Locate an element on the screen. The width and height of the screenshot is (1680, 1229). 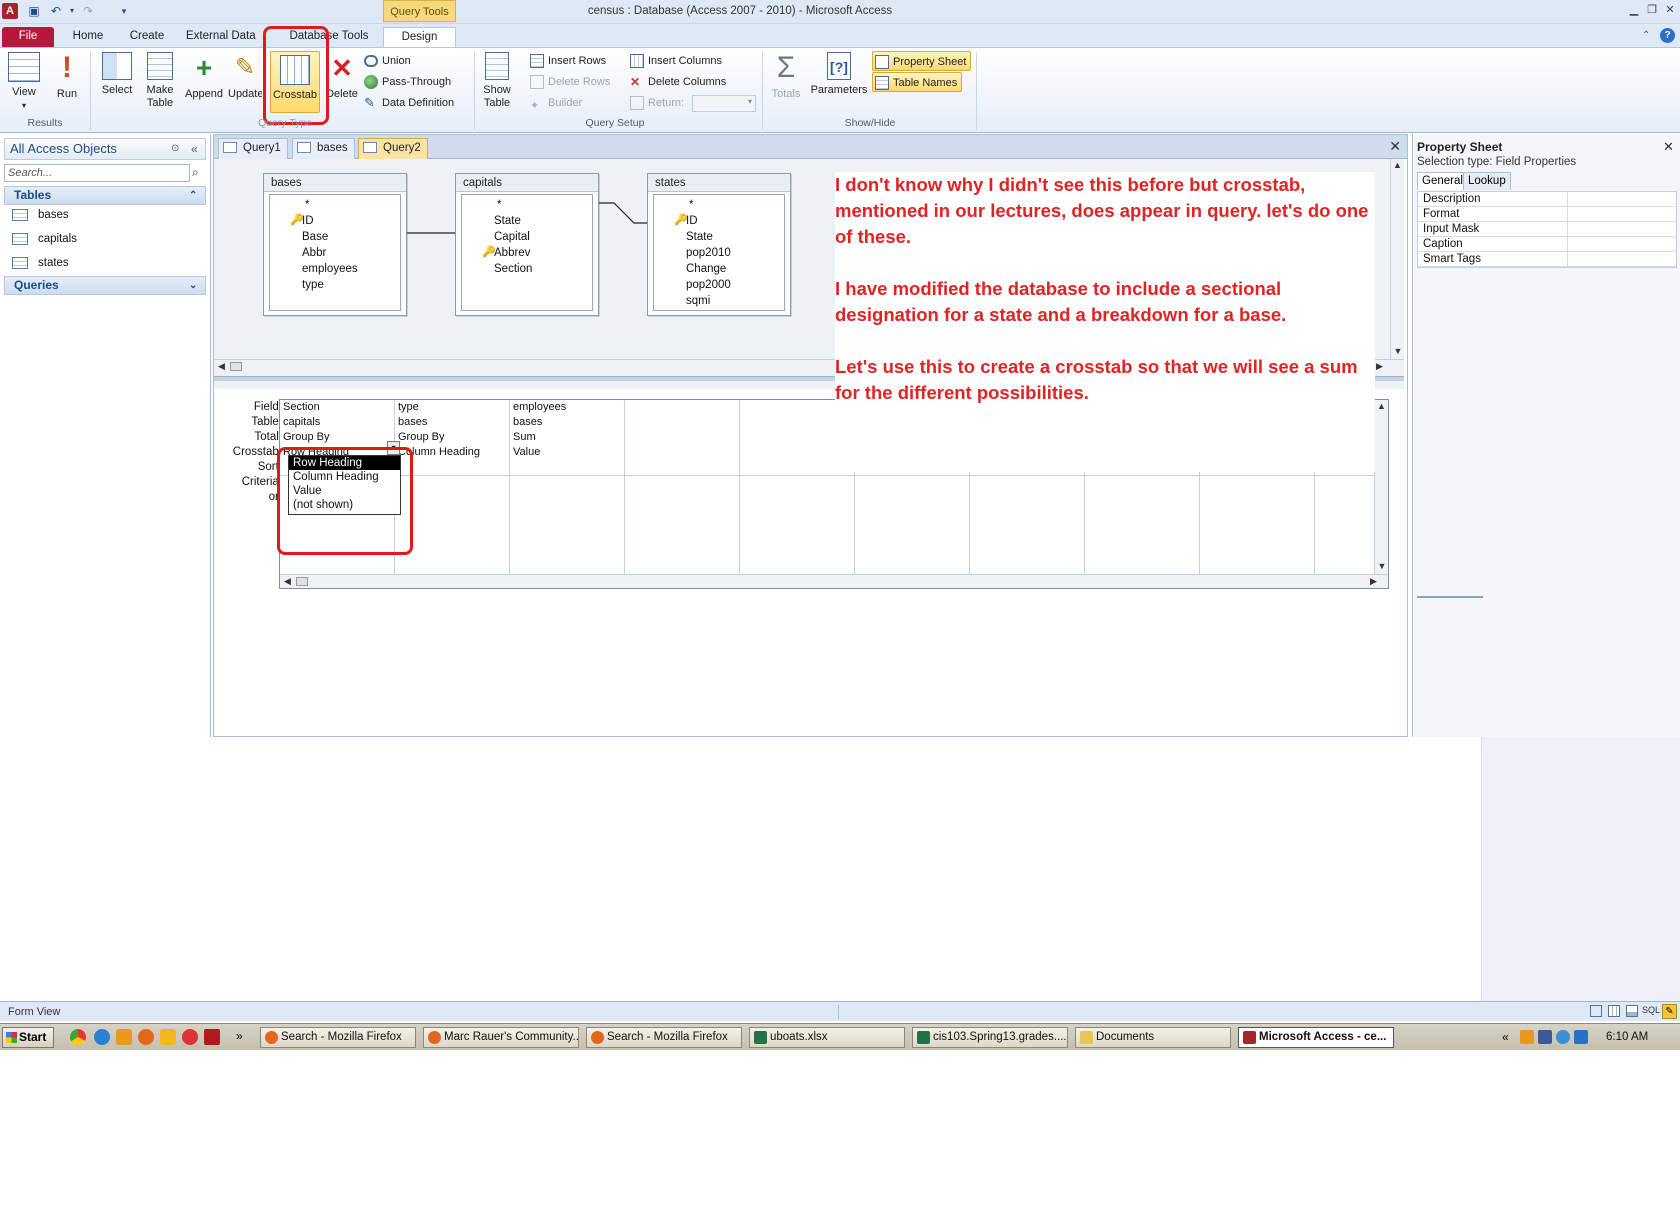
help-icon: ? is located at coordinates (1667, 35).